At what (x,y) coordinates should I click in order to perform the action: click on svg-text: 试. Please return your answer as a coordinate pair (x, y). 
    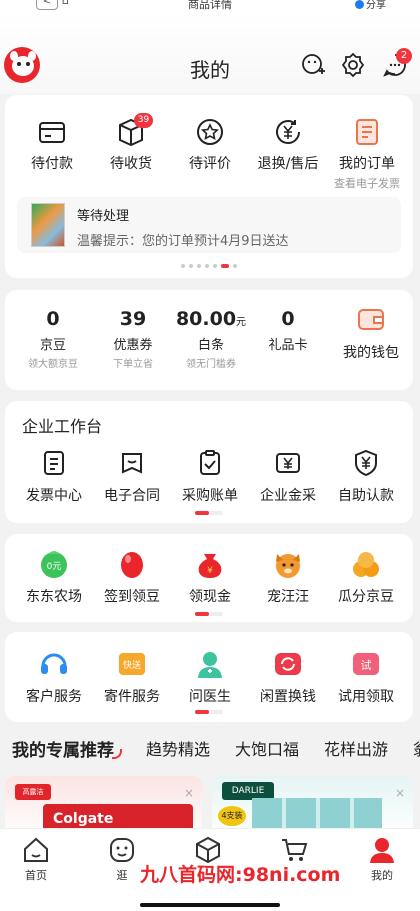
    Looking at the image, I should click on (366, 665).